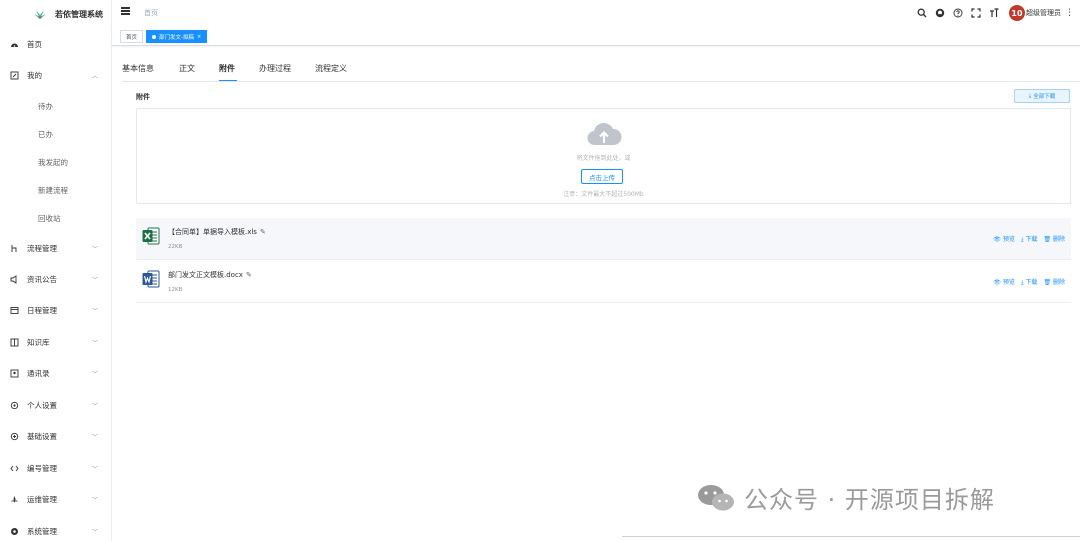 This screenshot has height=541, width=1080. I want to click on sidebar-item-ops: 运维管理 ﹀, so click(55, 499).